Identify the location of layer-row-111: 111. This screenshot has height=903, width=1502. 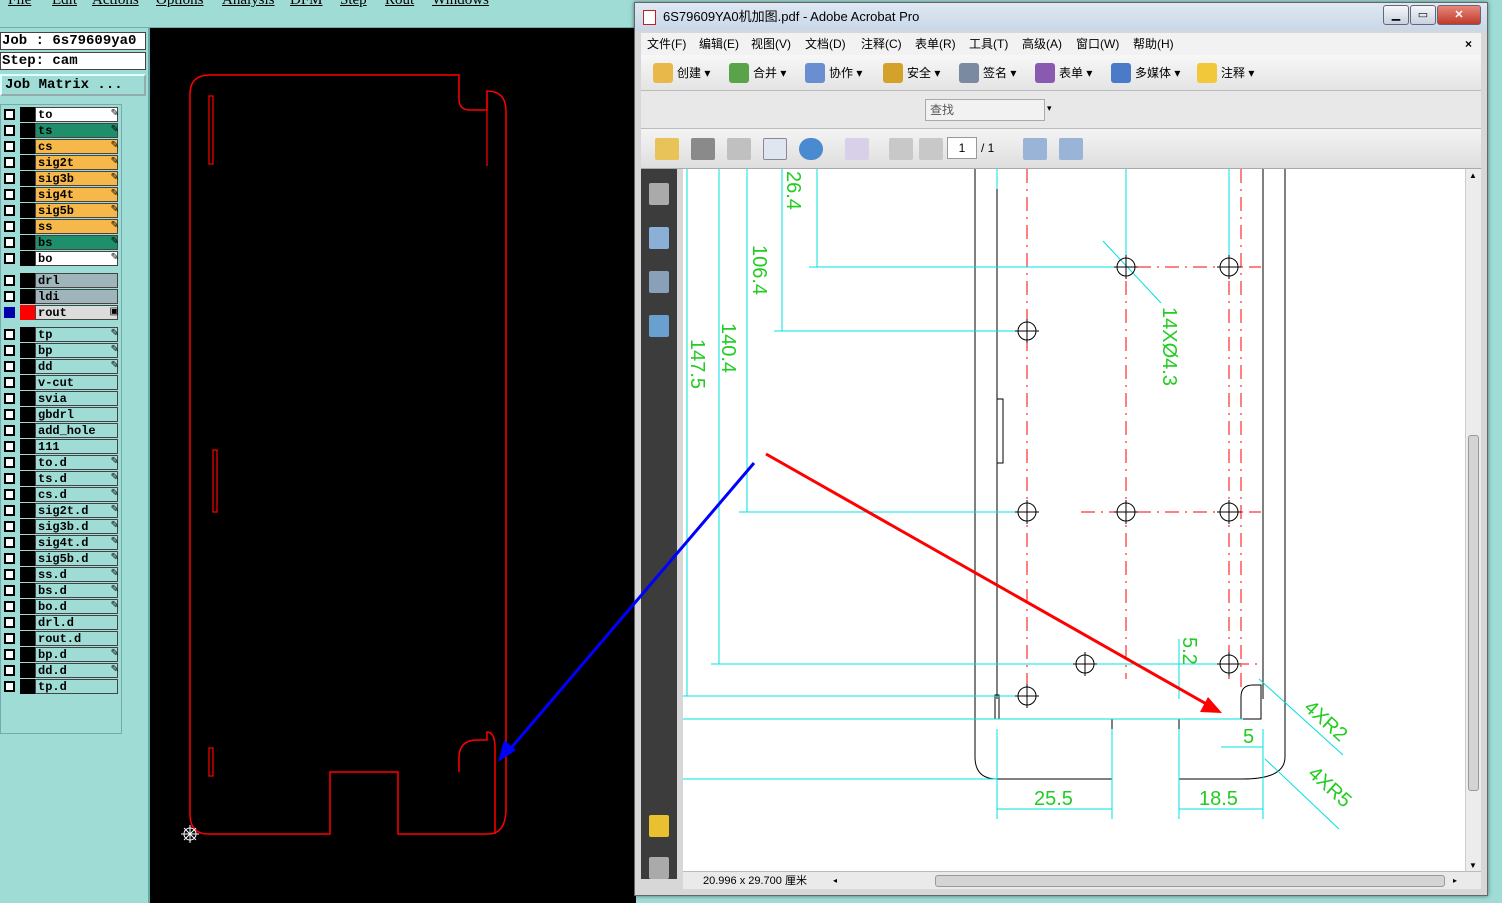
(61, 446).